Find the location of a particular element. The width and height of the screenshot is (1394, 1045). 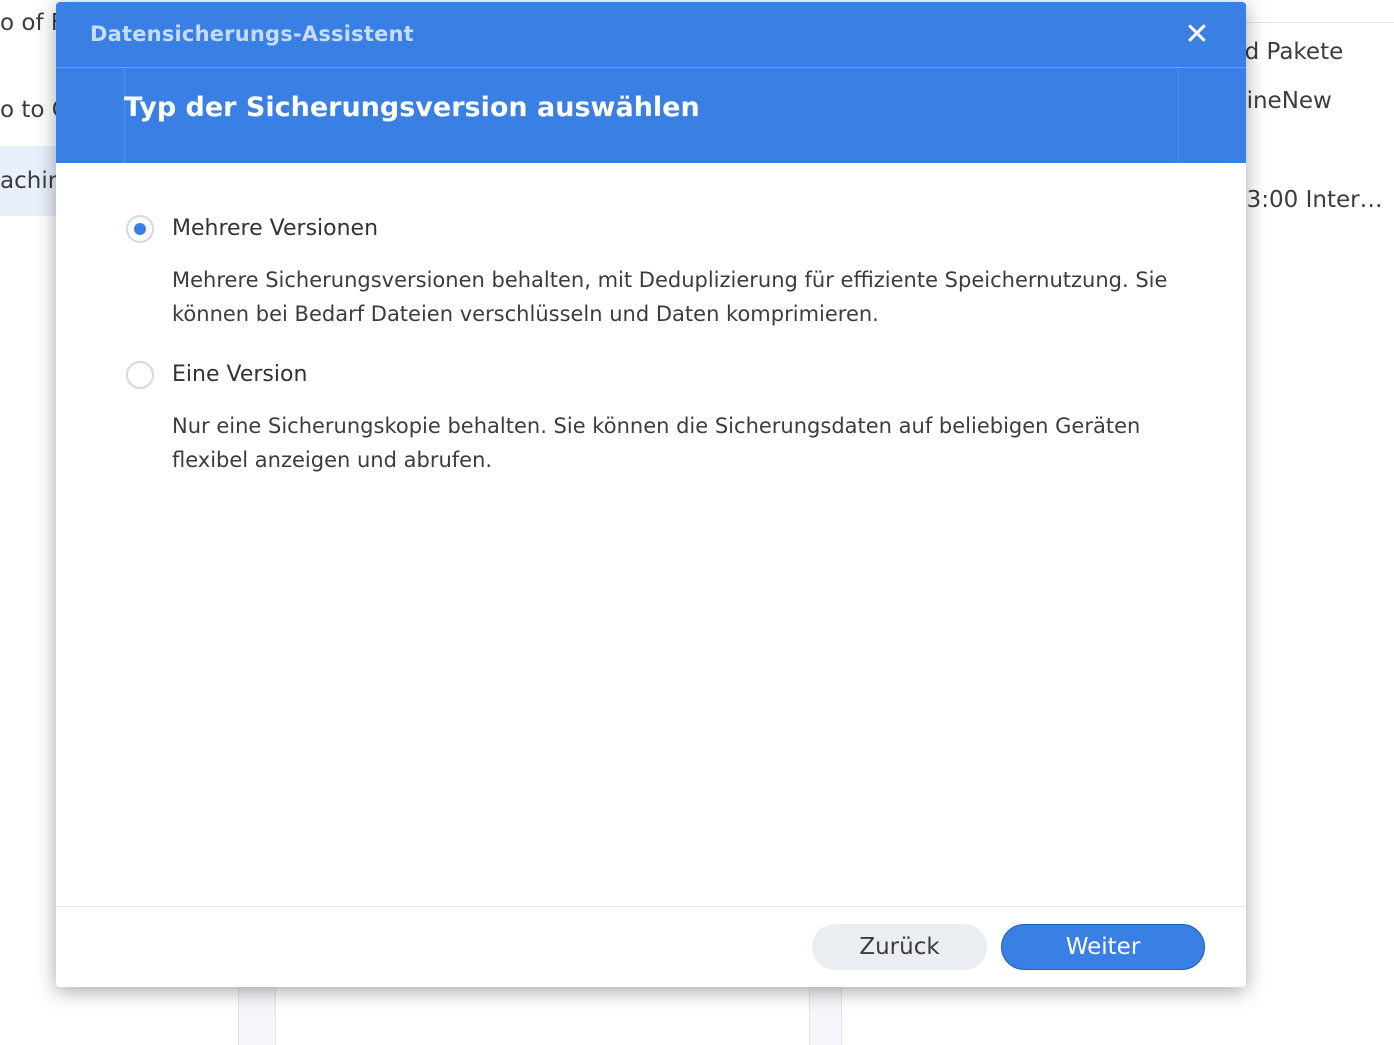

background-right-text-2: hineNew is located at coordinates (1282, 101).